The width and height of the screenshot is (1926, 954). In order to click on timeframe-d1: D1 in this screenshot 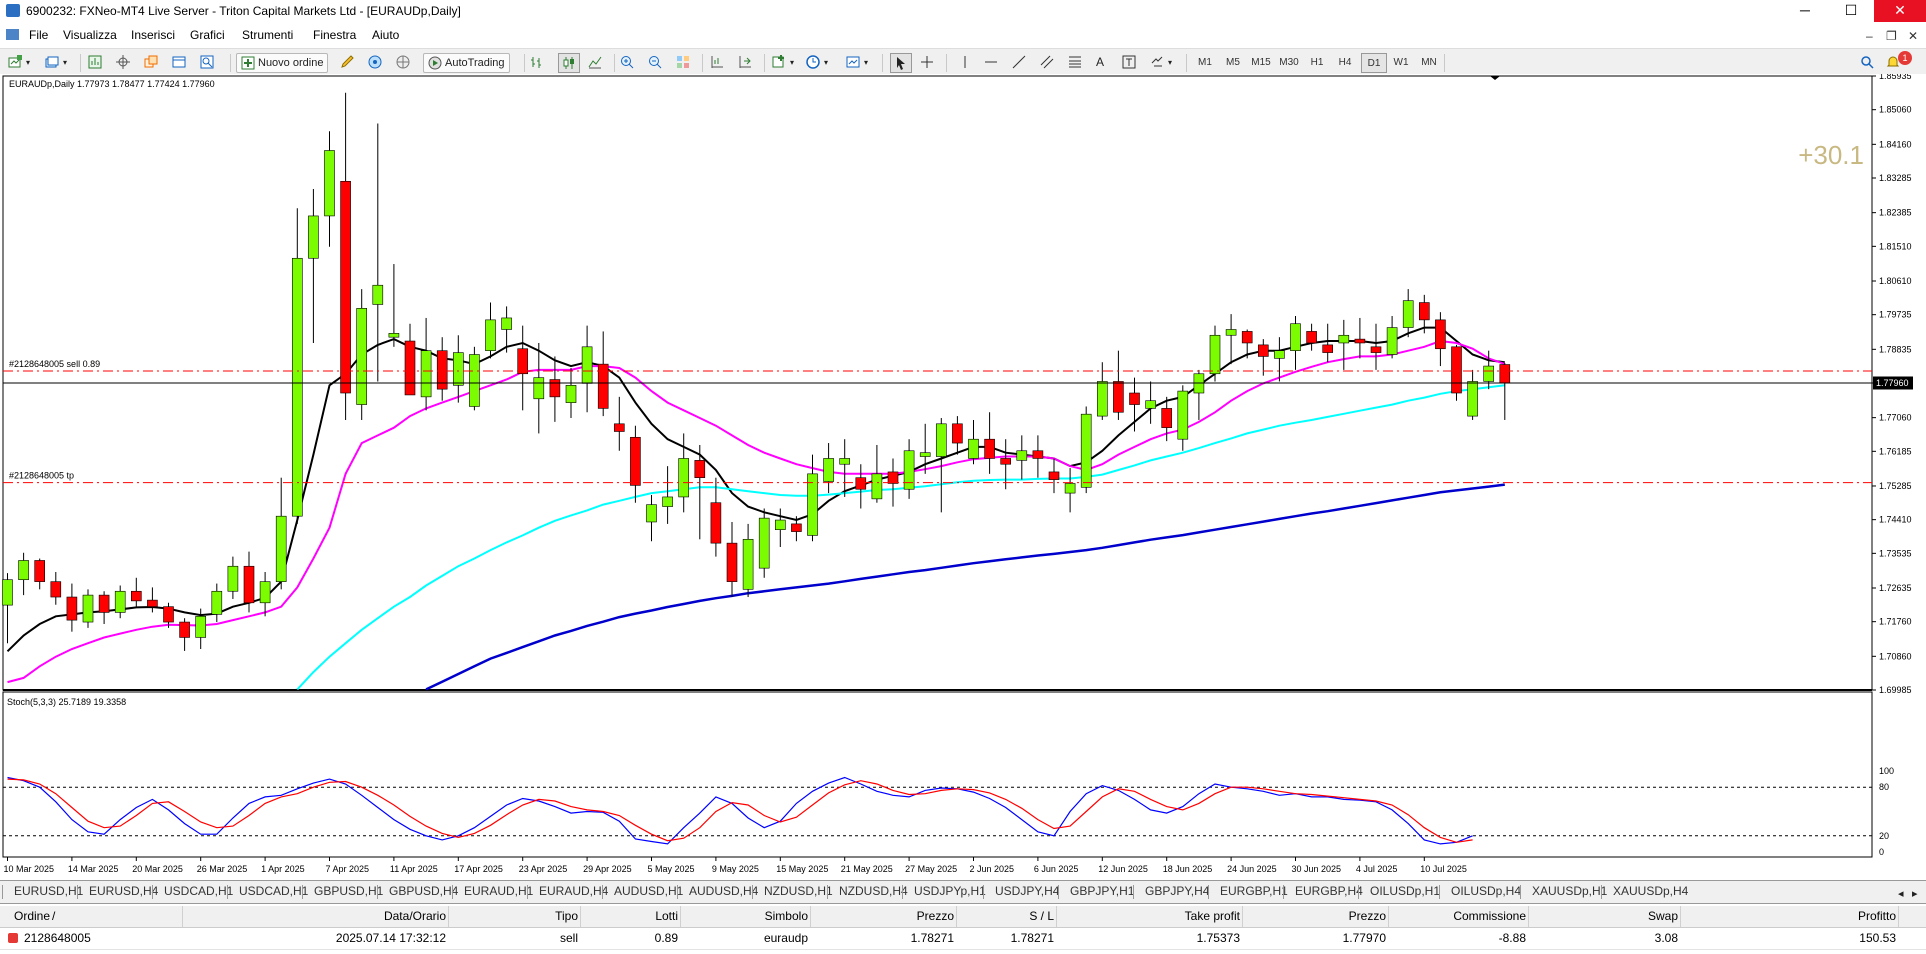, I will do `click(1374, 63)`.